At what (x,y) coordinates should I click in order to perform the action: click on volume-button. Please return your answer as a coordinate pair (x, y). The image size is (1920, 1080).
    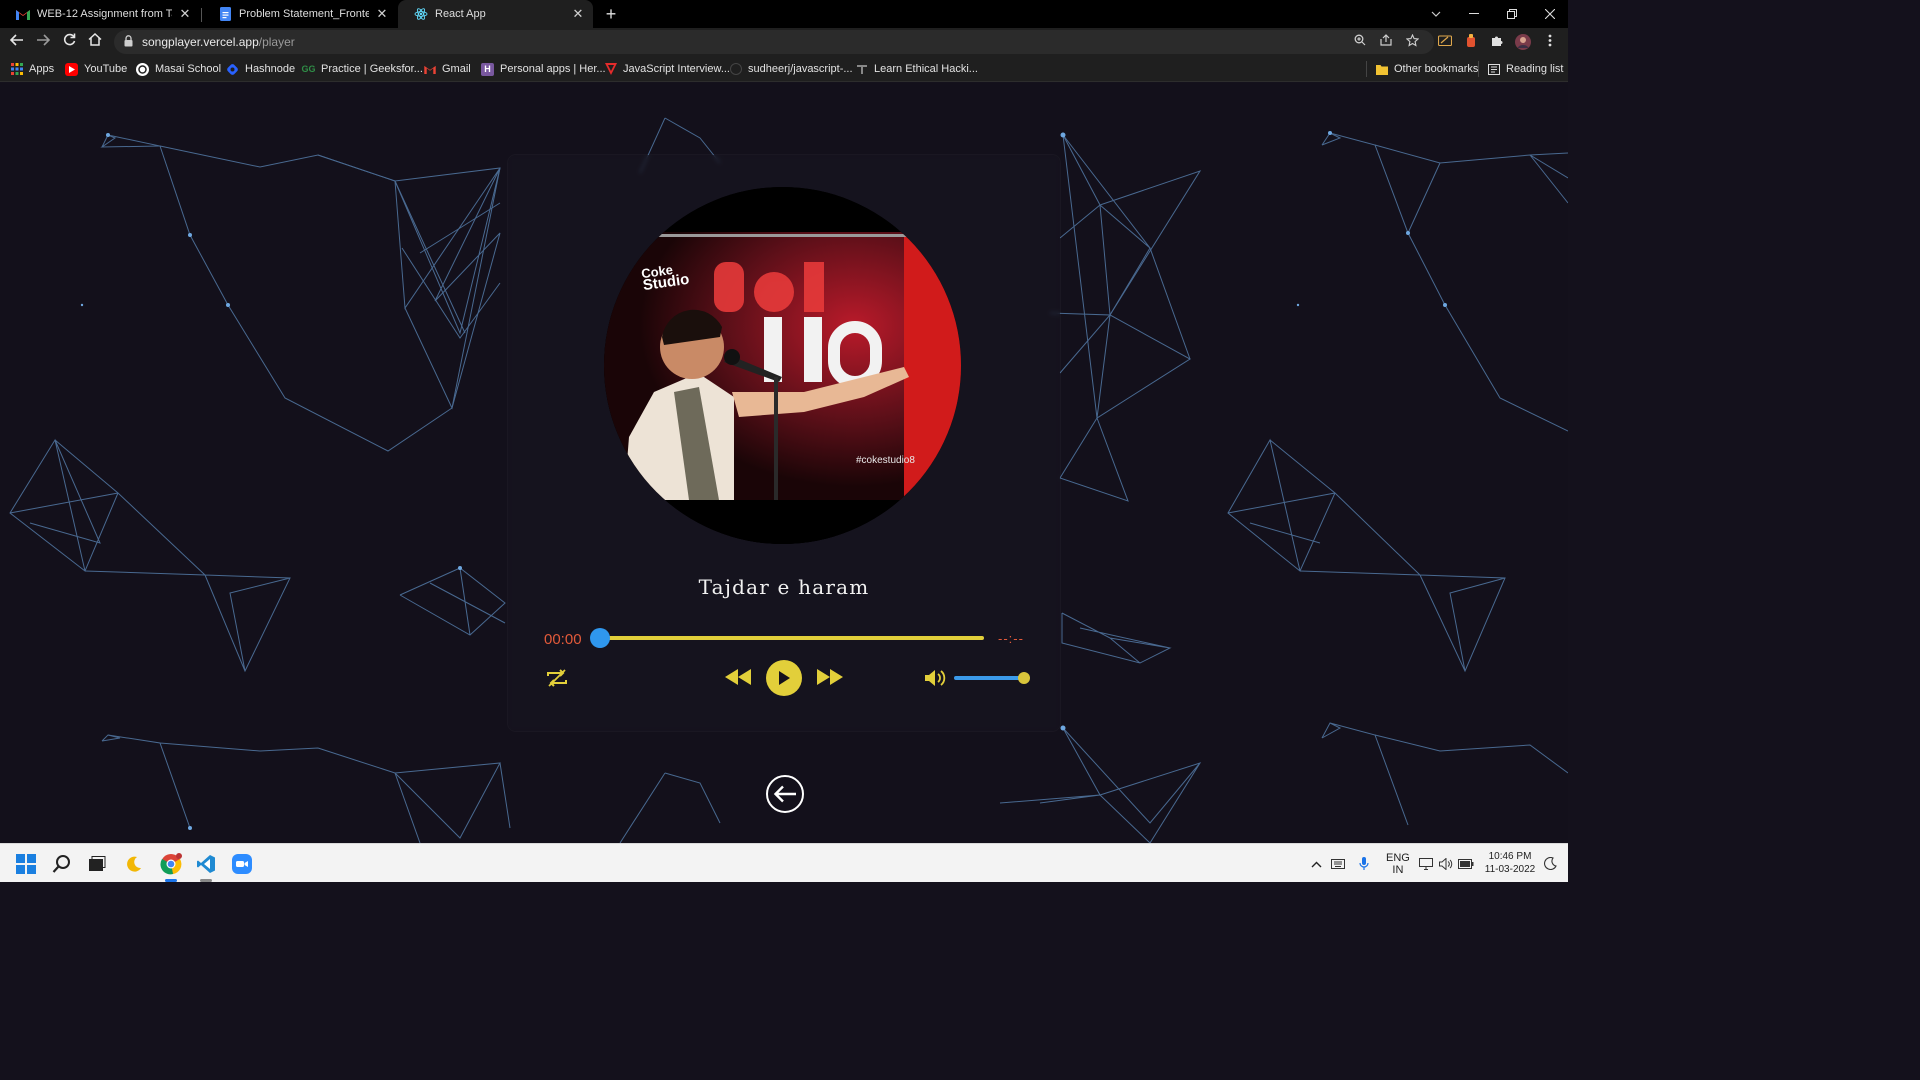
    Looking at the image, I should click on (935, 678).